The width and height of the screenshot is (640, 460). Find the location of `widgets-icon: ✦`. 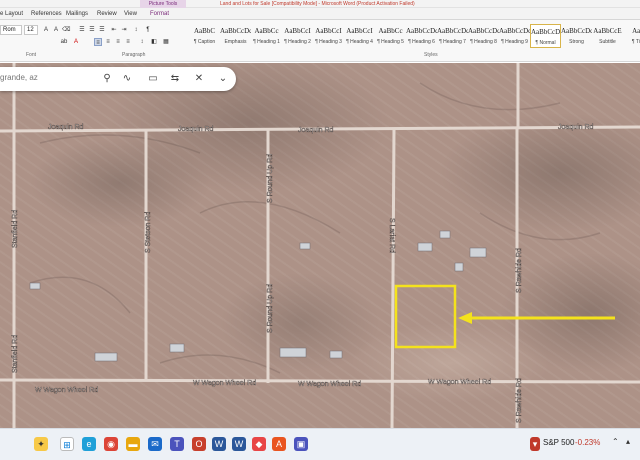

widgets-icon: ✦ is located at coordinates (41, 444).